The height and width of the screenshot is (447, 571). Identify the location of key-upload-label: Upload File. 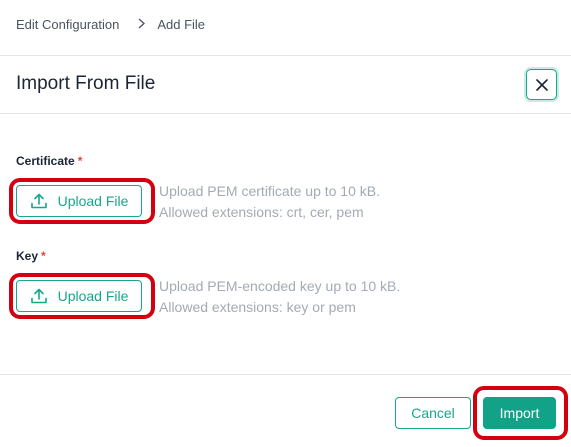
(93, 296).